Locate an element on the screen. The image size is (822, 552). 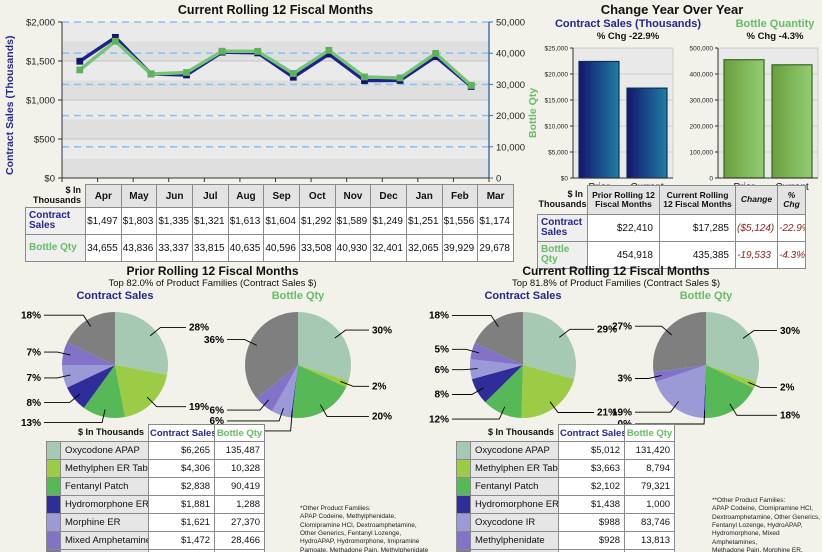
value-cell: $22,410 is located at coordinates (623, 228).